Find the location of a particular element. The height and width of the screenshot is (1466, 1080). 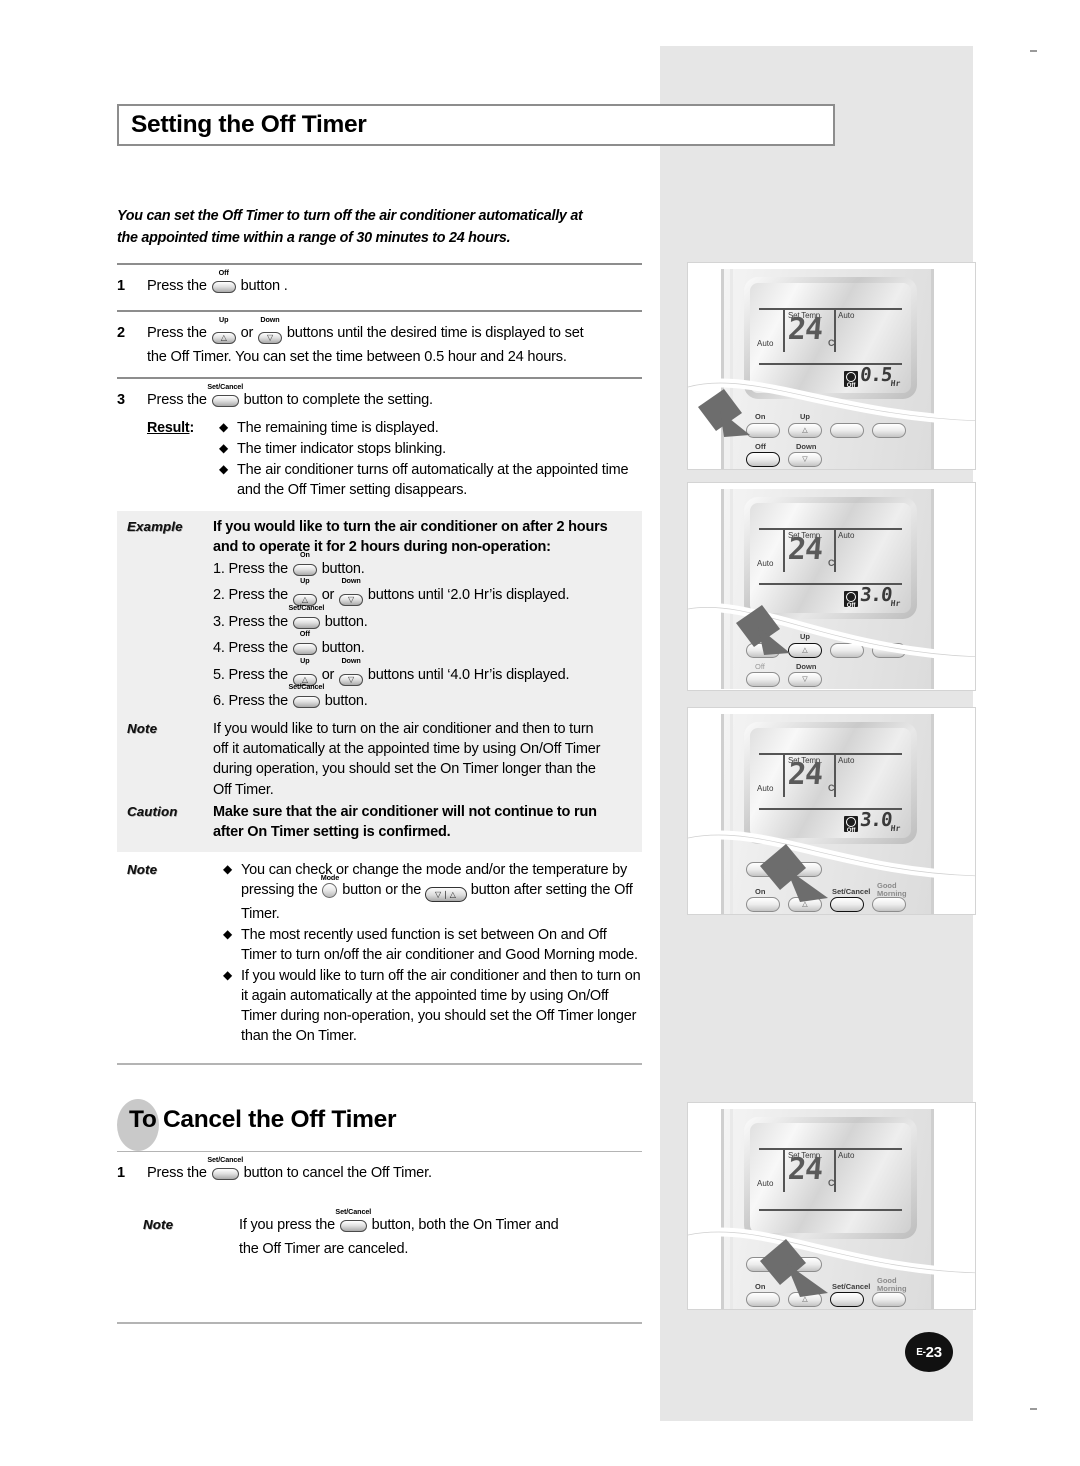

result-label-colon: : is located at coordinates (192, 428).